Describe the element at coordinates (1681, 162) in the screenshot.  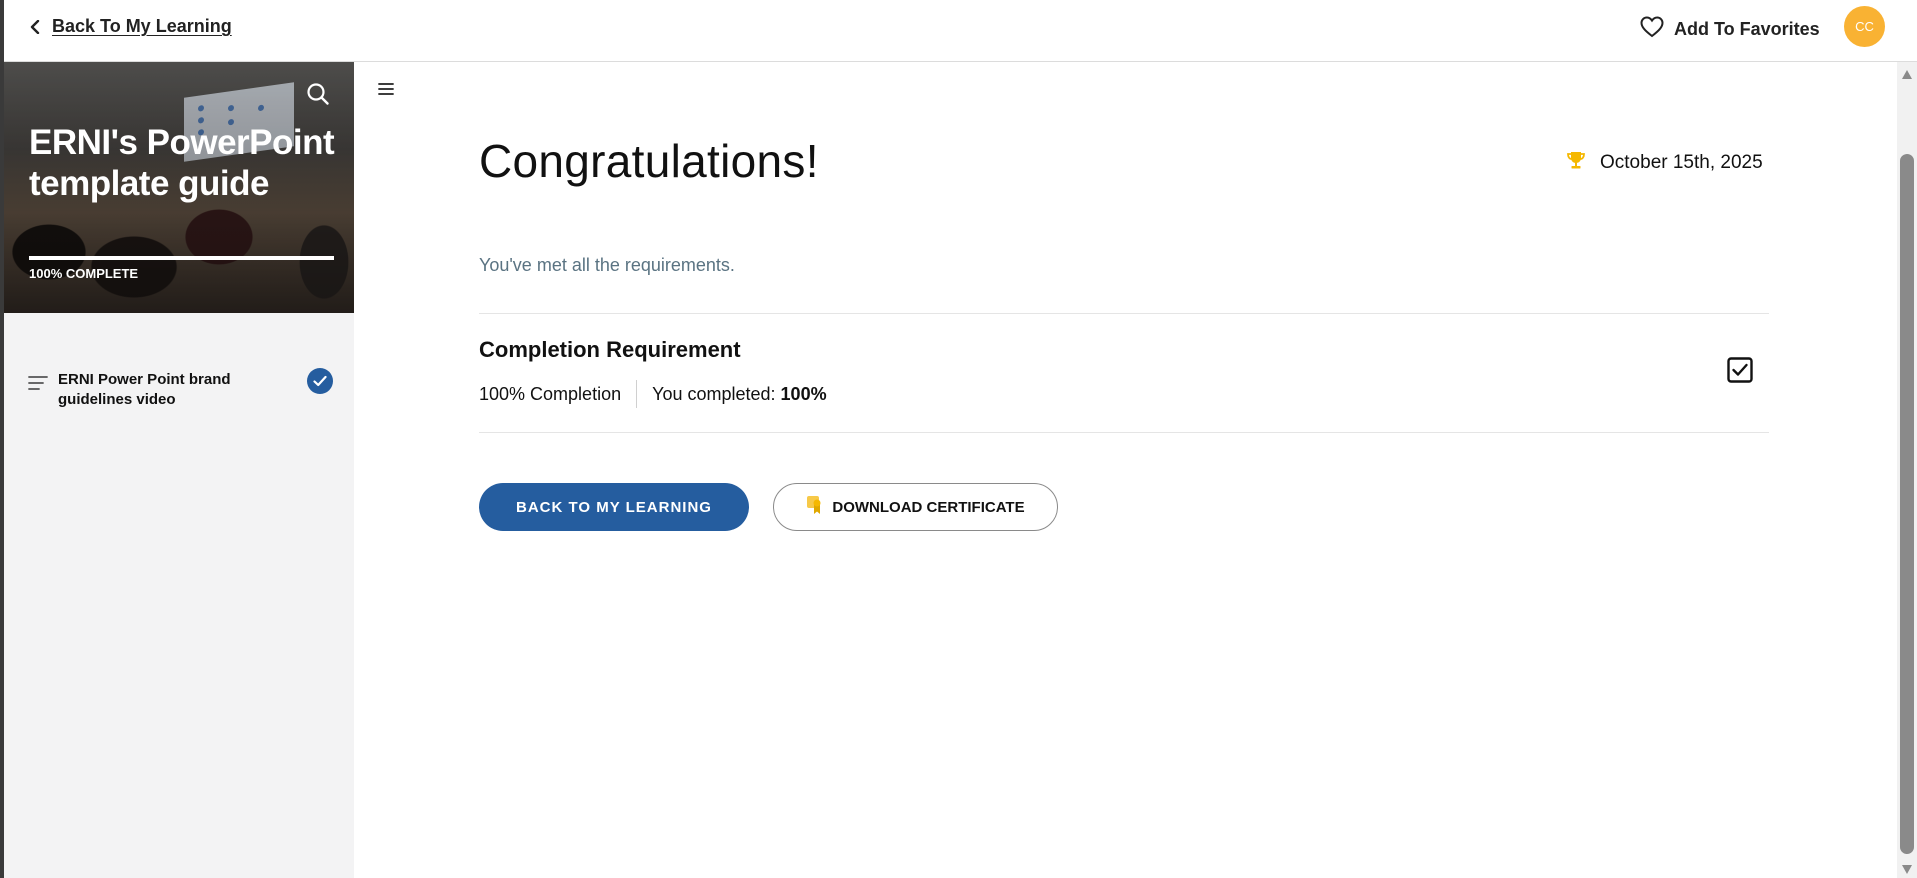
I see `completion-date-text: October 15th, 2025` at that location.